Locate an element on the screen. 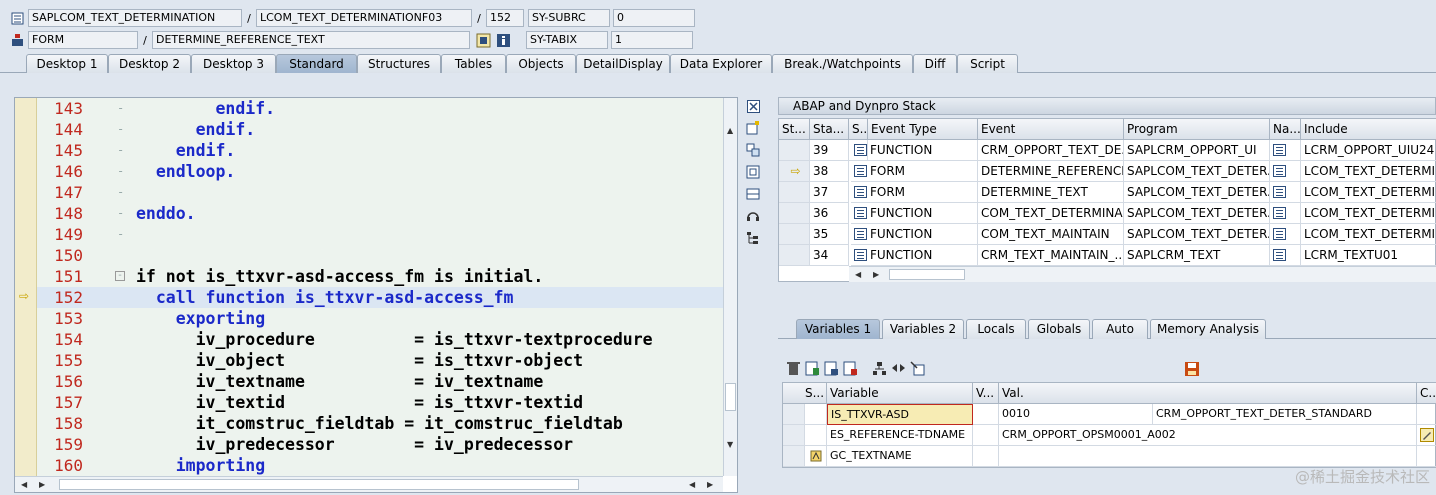 The height and width of the screenshot is (495, 1436). line-field: 152 is located at coordinates (505, 18).